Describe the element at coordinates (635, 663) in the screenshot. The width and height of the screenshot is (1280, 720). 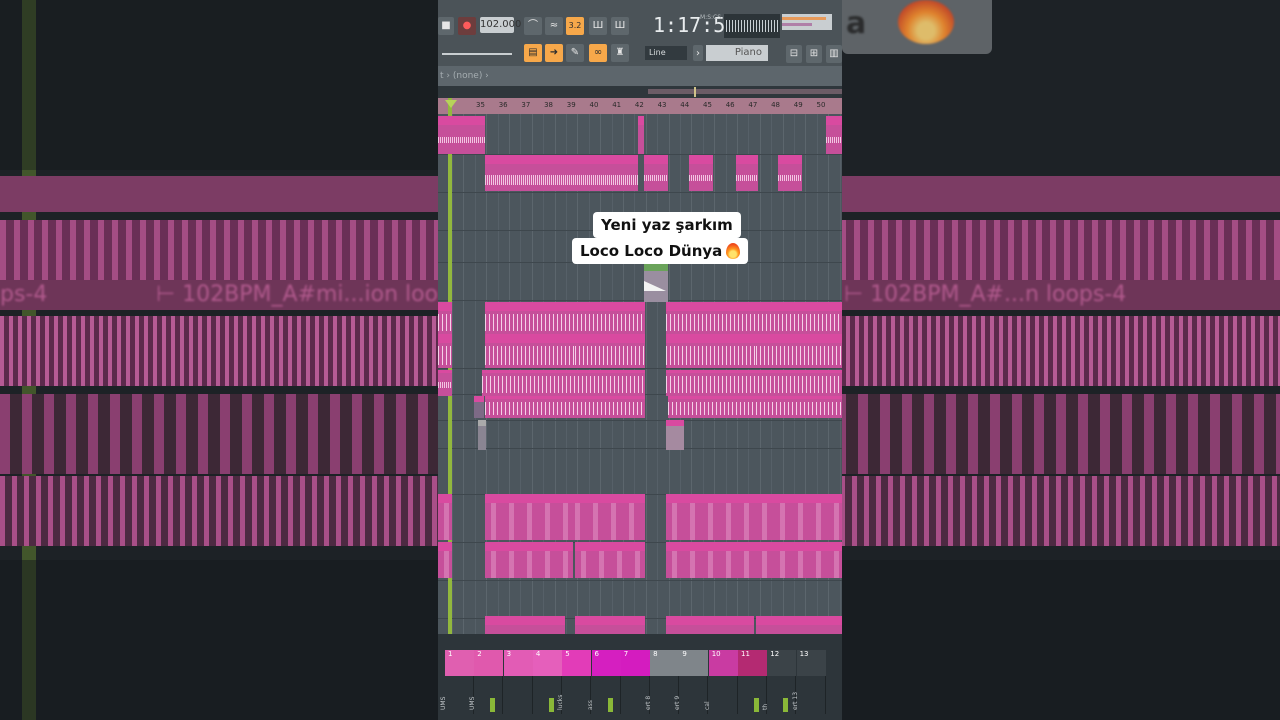
I see `mixer-track-7: 7` at that location.